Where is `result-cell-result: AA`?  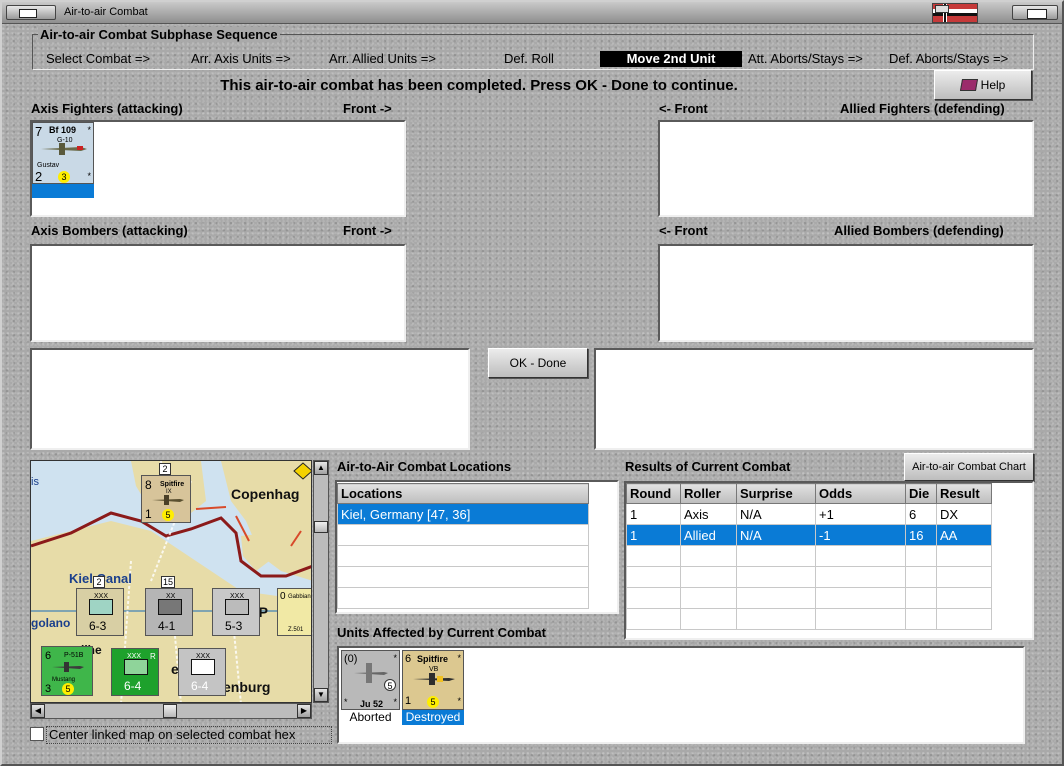 result-cell-result: AA is located at coordinates (964, 535).